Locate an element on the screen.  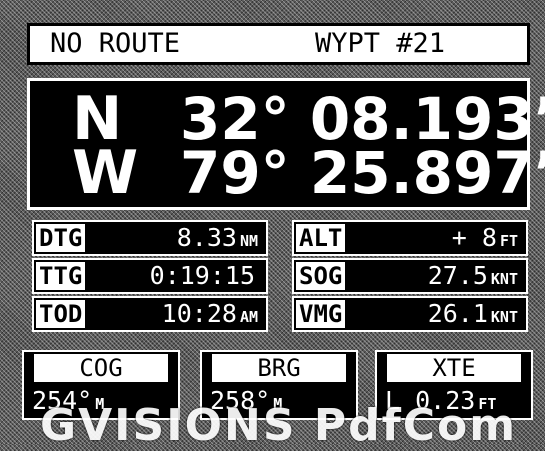
route-status-text: NO ROUTE is located at coordinates (115, 43).